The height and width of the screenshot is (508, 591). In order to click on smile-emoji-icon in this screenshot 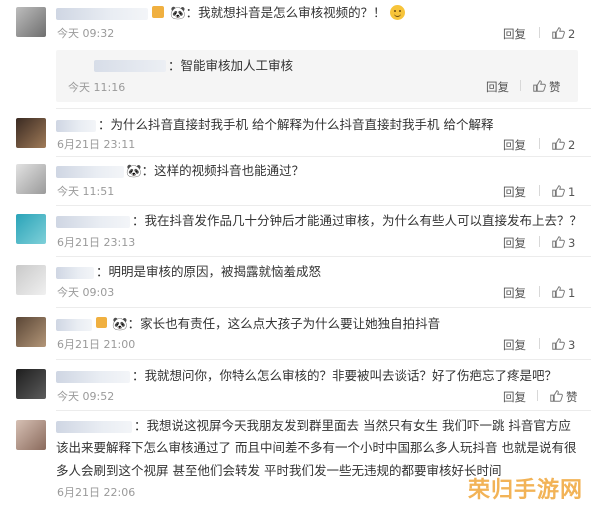, I will do `click(397, 12)`.